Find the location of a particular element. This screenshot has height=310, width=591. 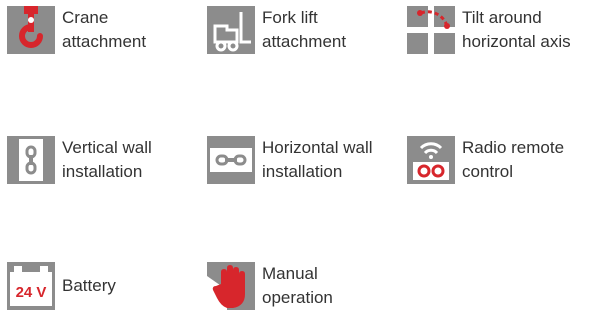

battery-icon: 24 V is located at coordinates (31, 286).